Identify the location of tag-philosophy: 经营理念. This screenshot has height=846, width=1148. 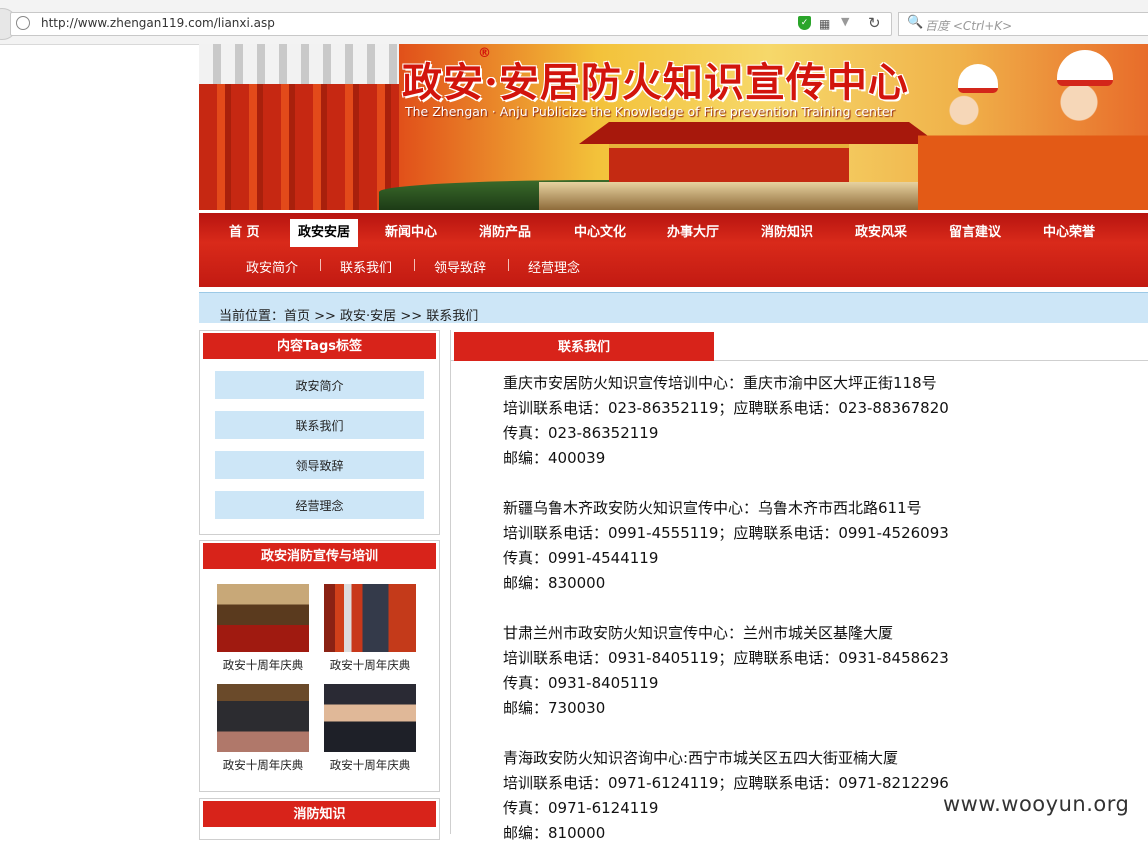
(319, 505).